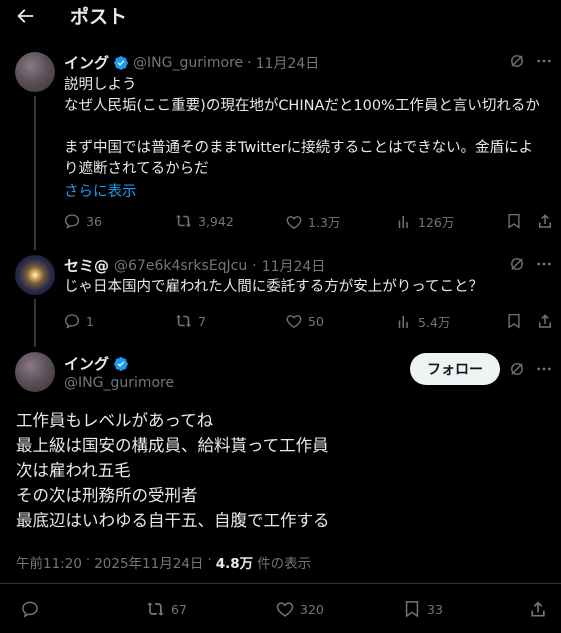  Describe the element at coordinates (148, 562) in the screenshot. I see `tweet-date: 2025年11月24日` at that location.